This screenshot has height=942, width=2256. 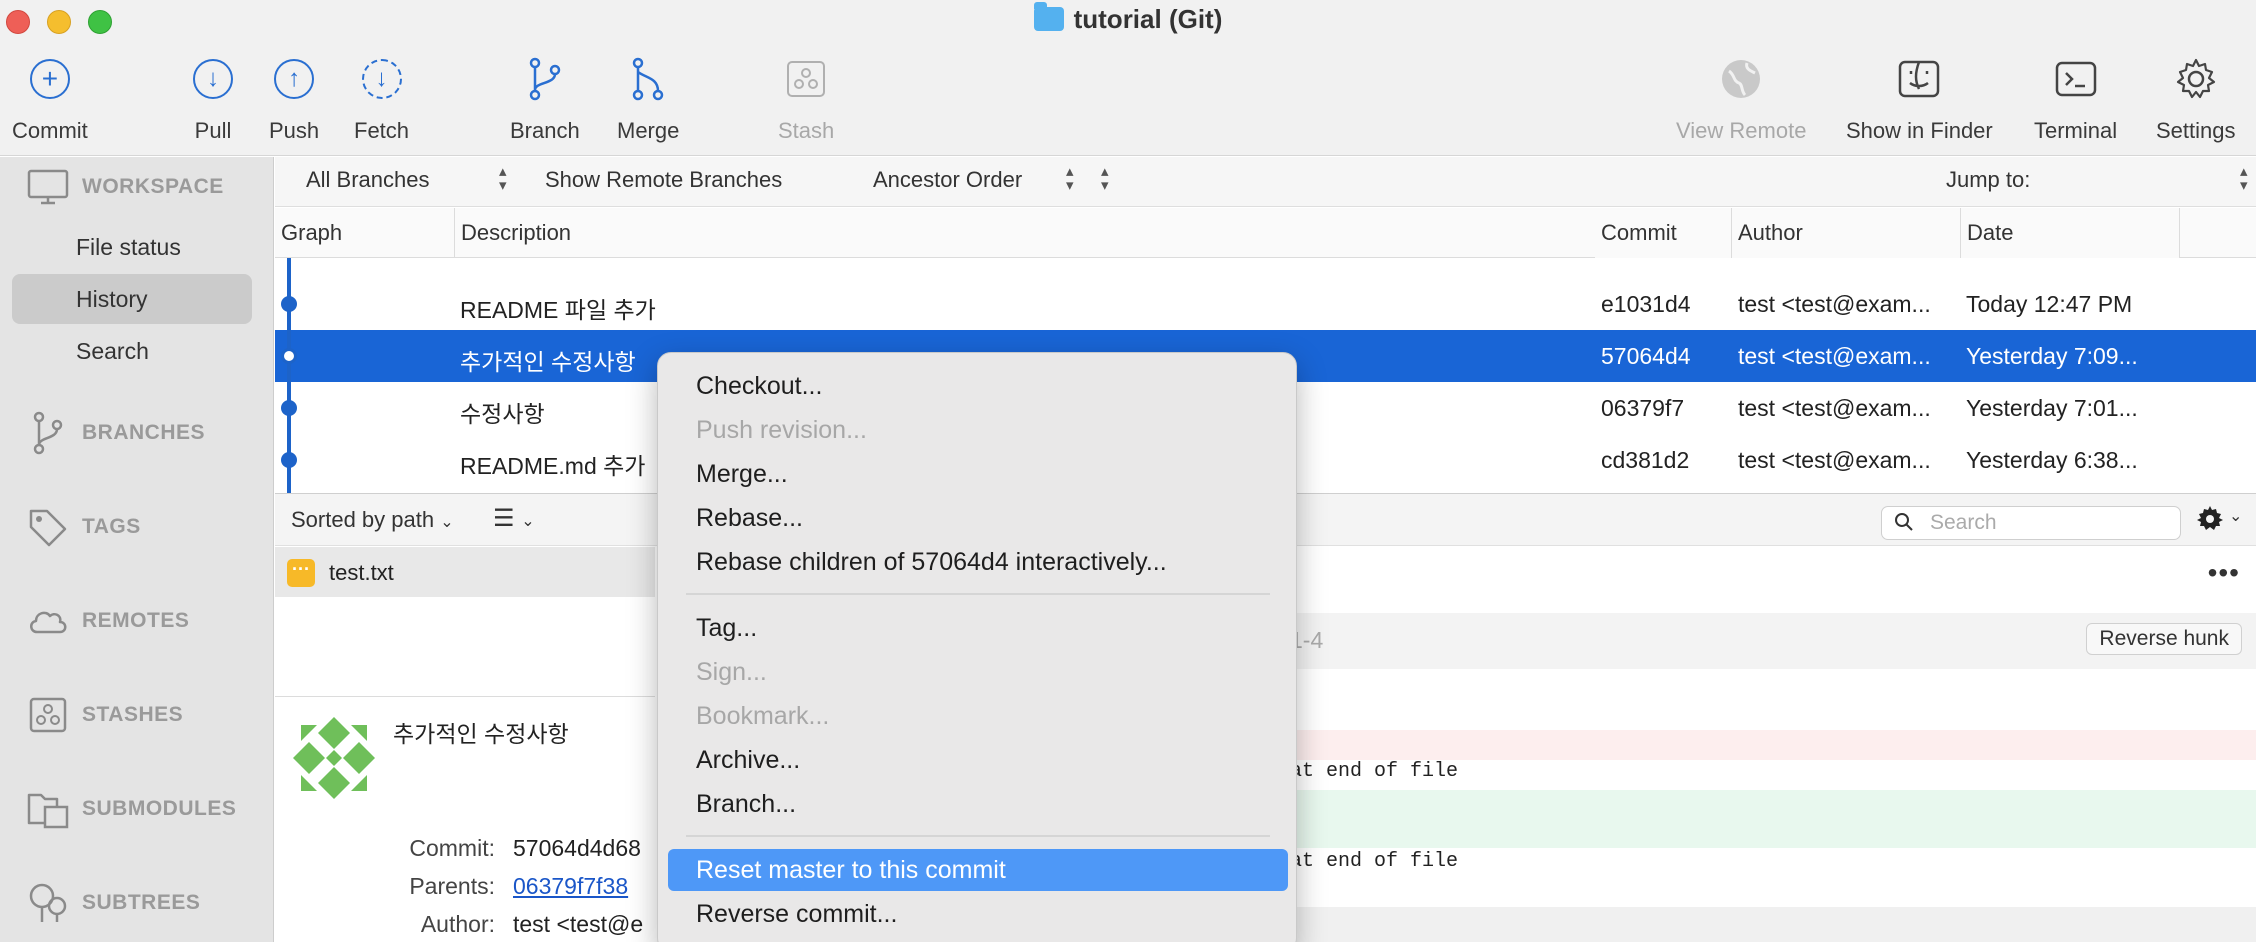 I want to click on sidebar-section-submodules: SUBMODULES, so click(x=131, y=809).